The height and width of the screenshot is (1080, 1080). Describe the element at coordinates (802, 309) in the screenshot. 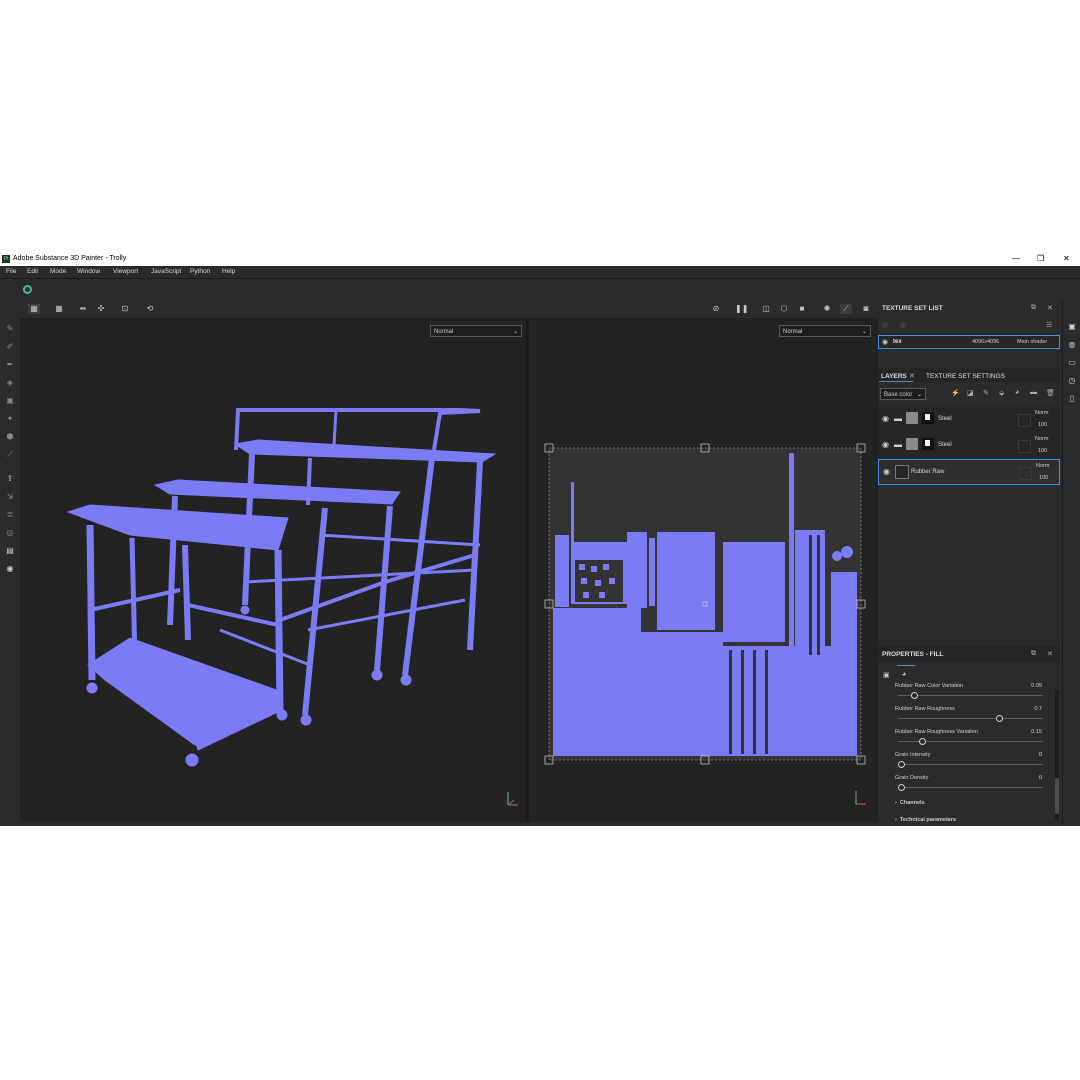

I see `camera-icon: ■` at that location.